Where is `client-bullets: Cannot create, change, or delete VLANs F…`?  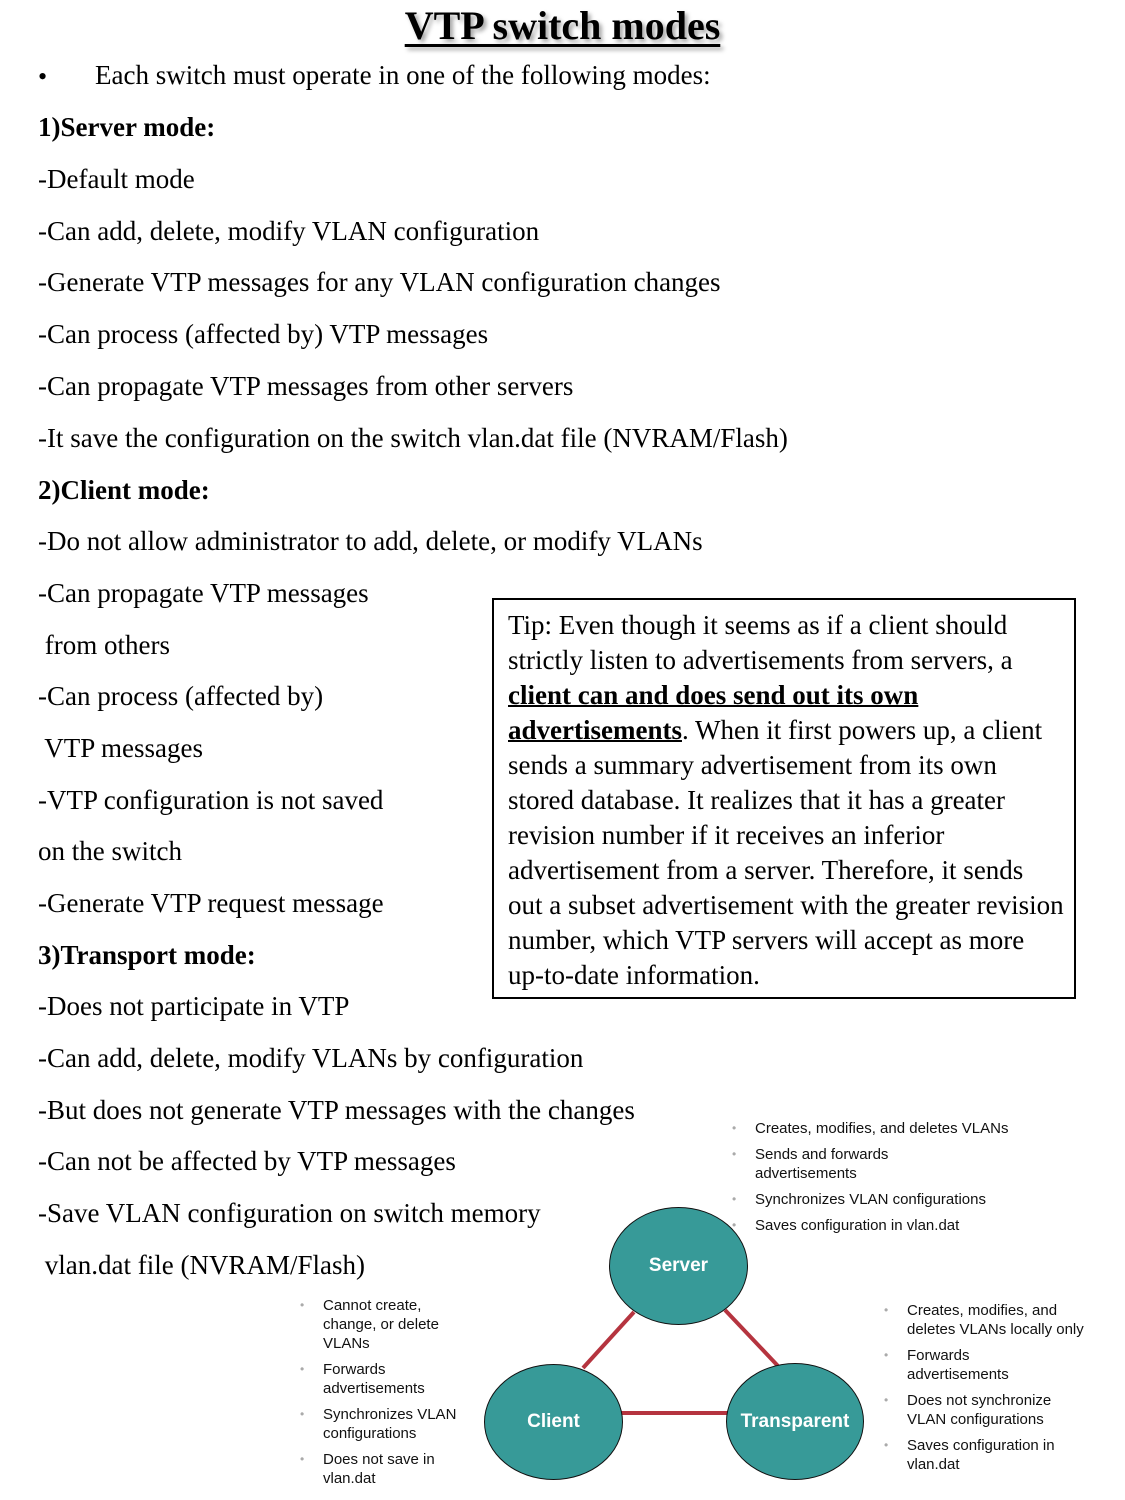
client-bullets: Cannot create, change, or delete VLANs F… is located at coordinates (379, 1395).